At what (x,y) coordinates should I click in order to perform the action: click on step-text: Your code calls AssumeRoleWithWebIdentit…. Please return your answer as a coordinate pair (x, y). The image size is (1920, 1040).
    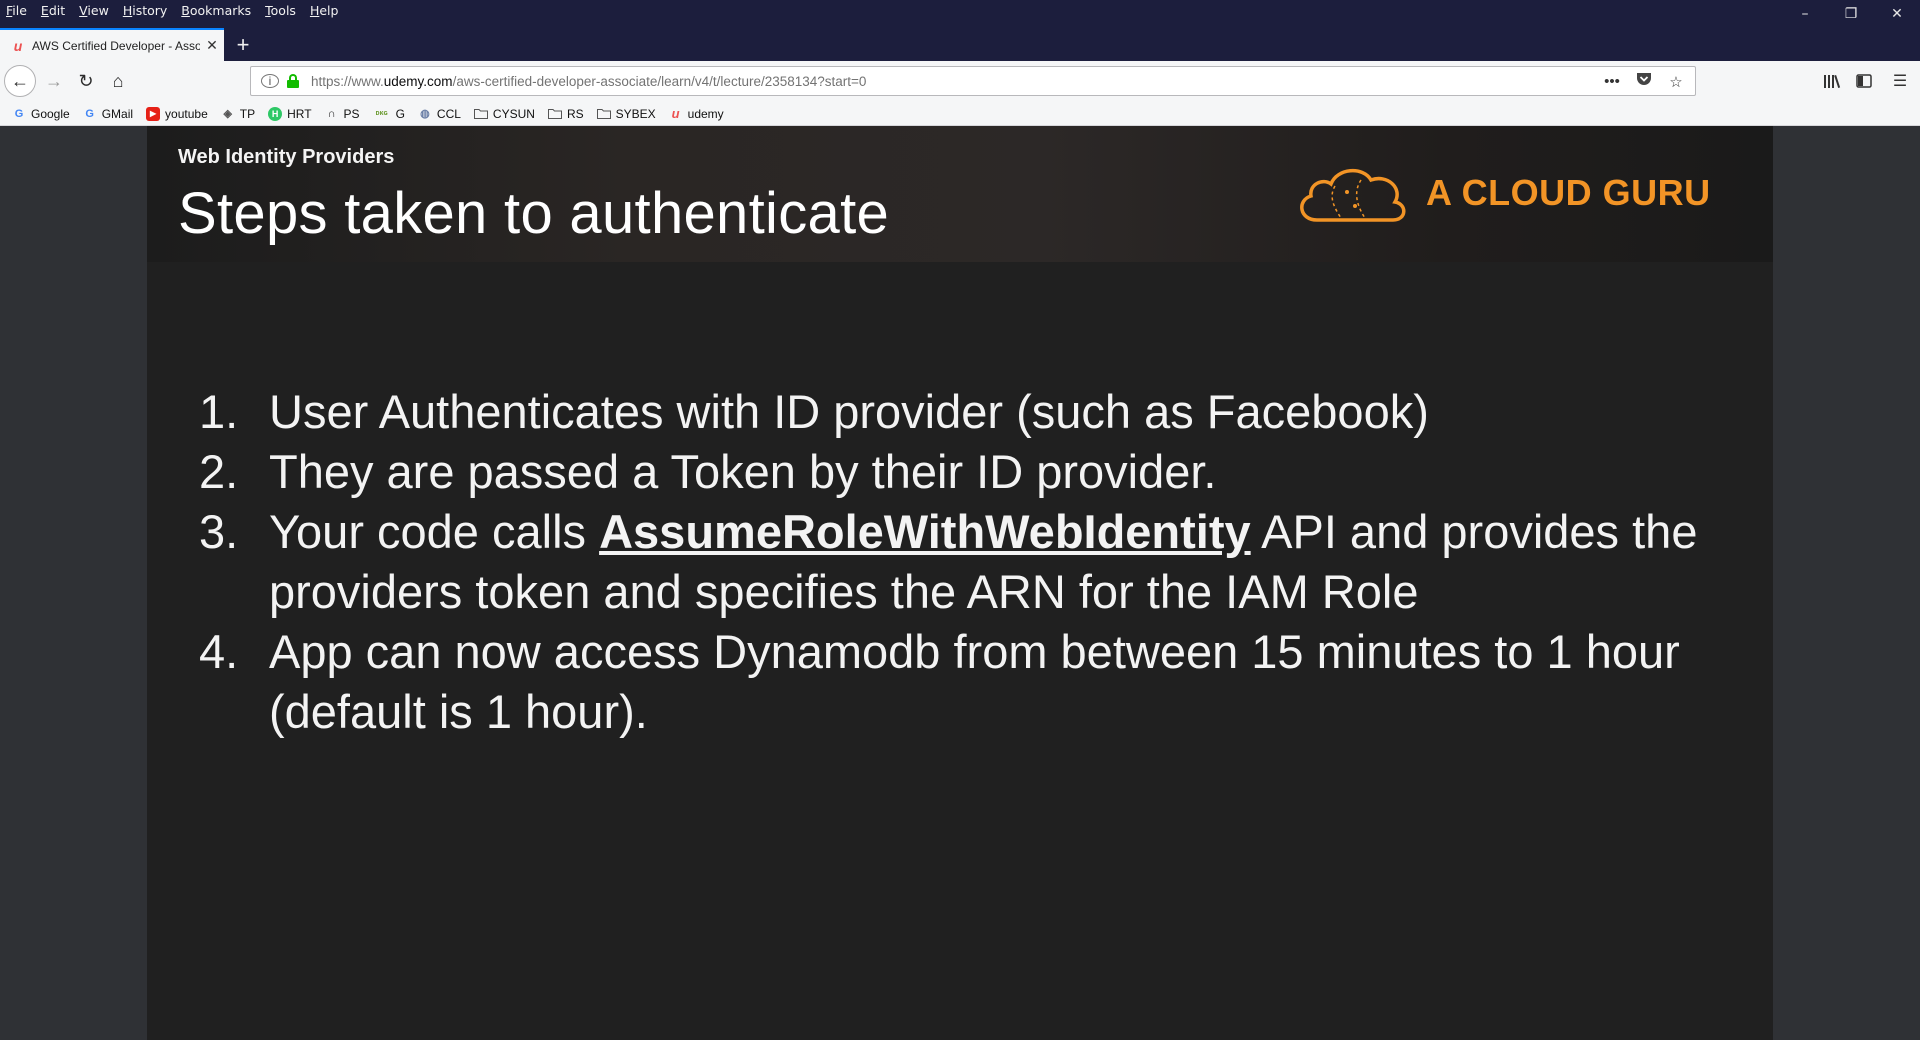
    Looking at the image, I should click on (983, 561).